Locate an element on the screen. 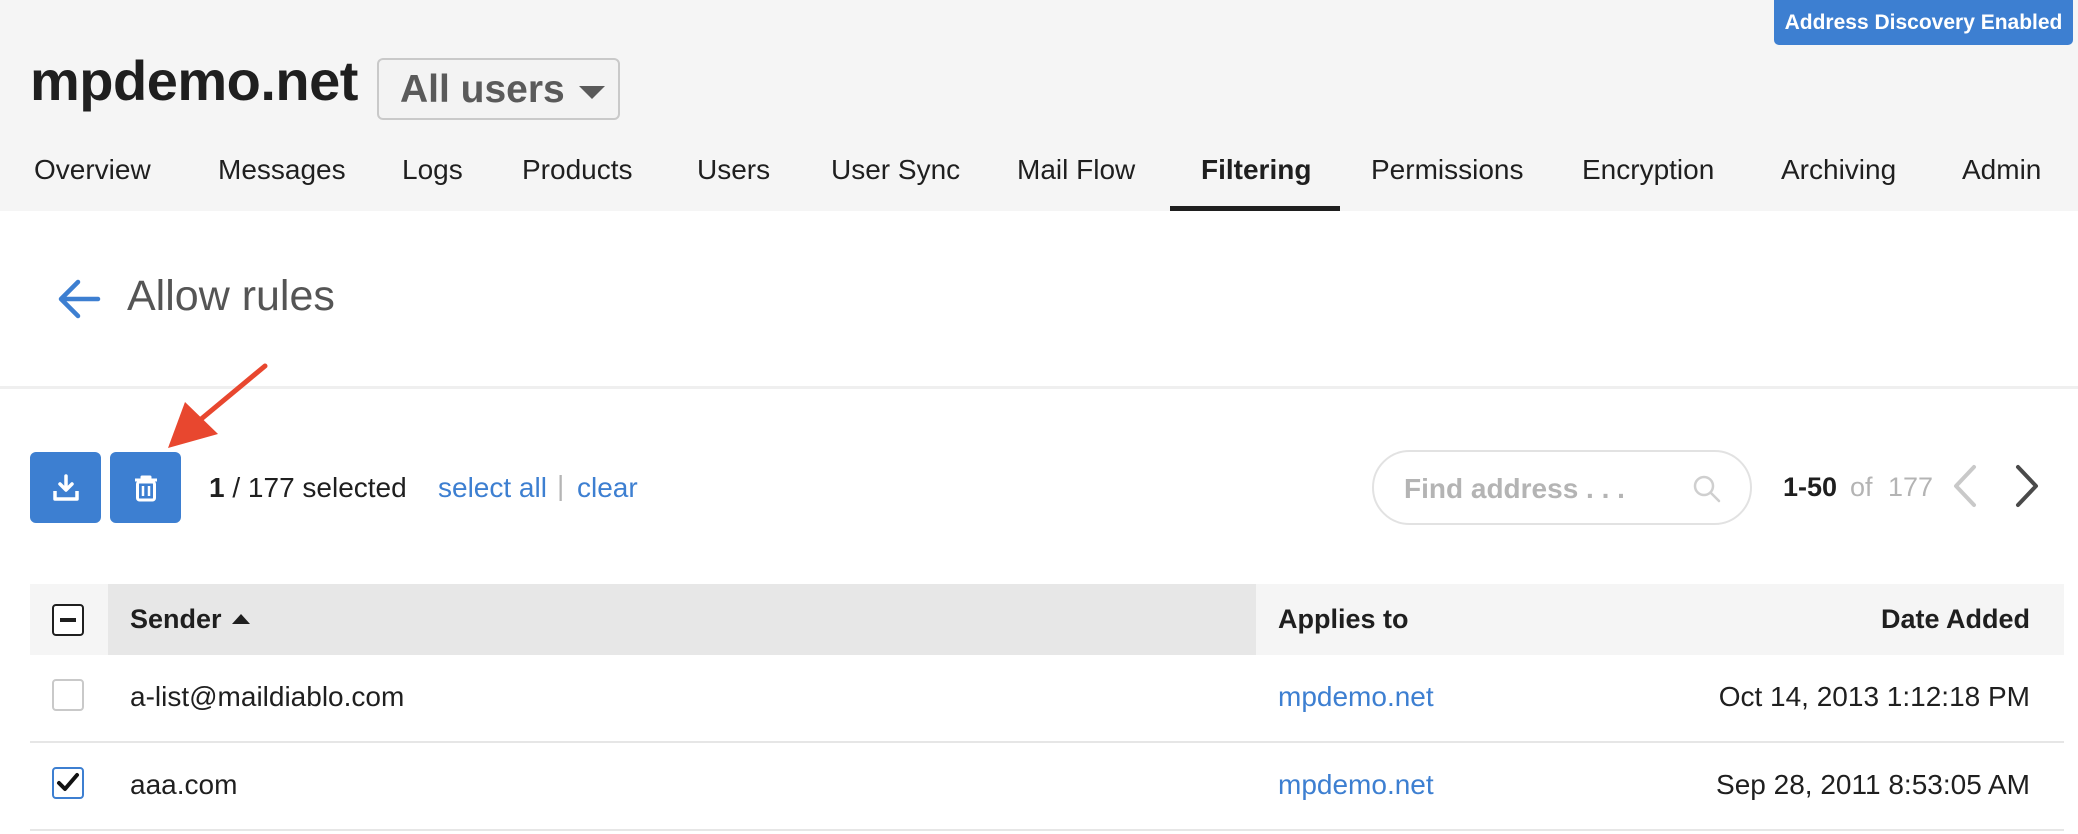  chevron-right-icon is located at coordinates (2027, 486).